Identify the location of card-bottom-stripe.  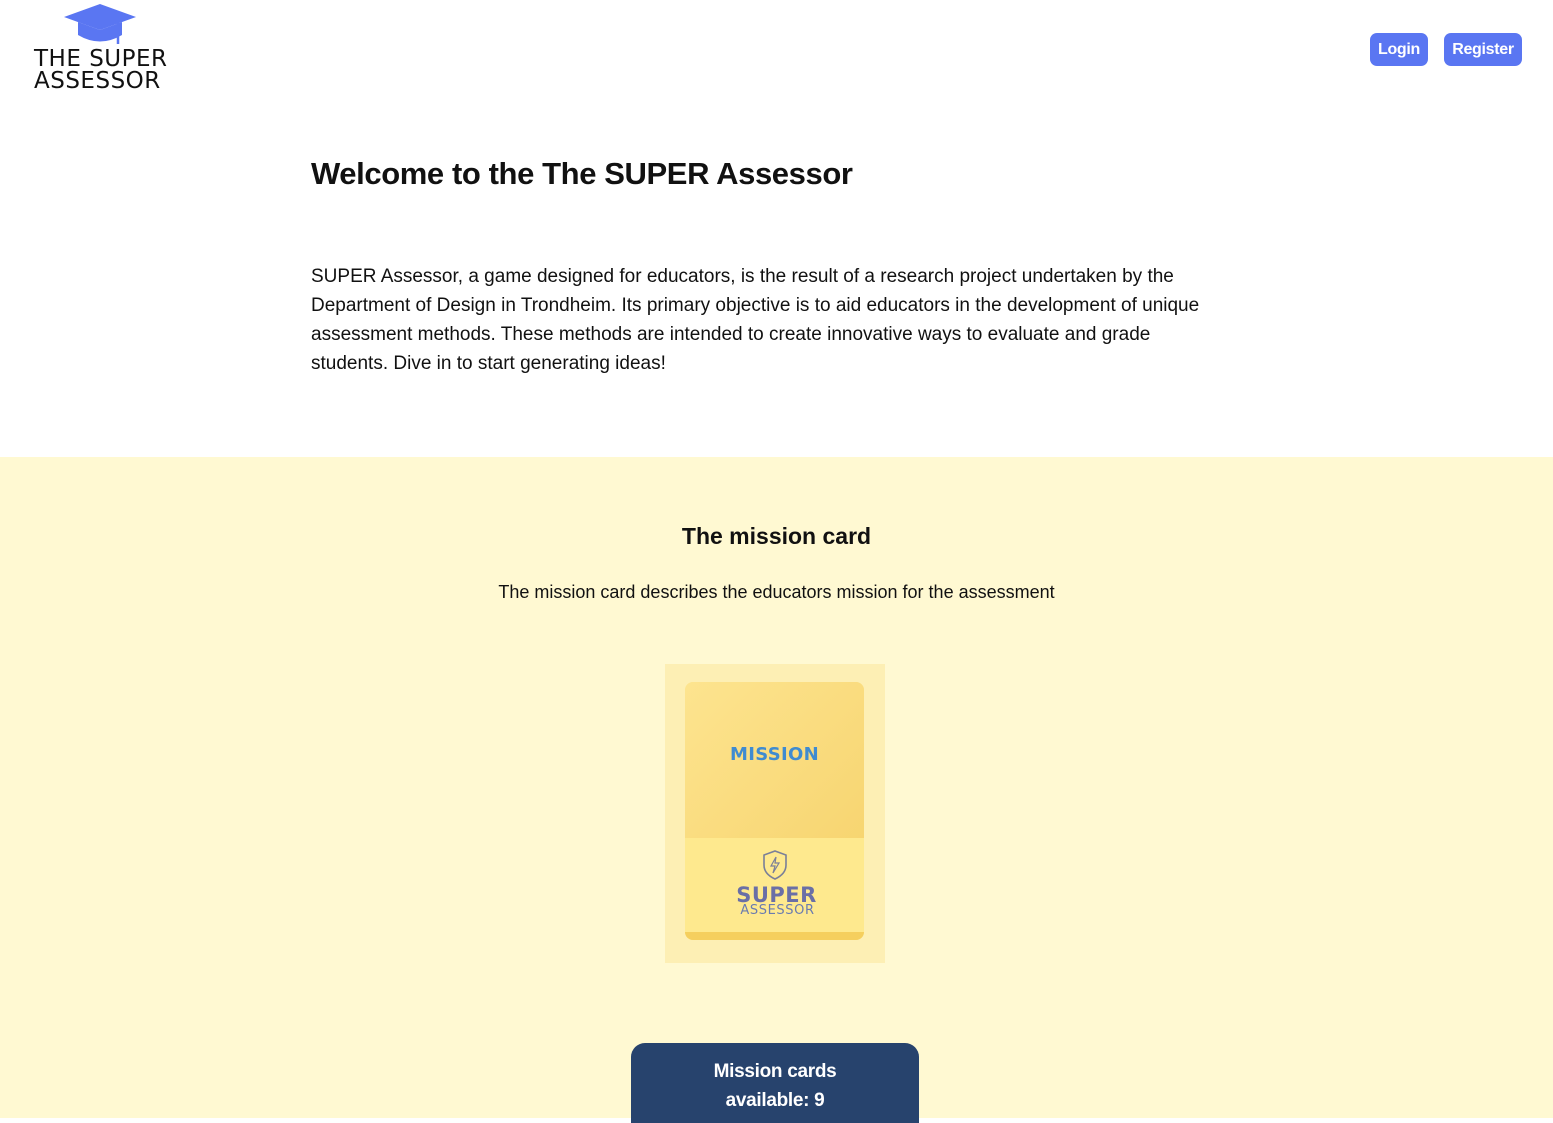
(774, 936).